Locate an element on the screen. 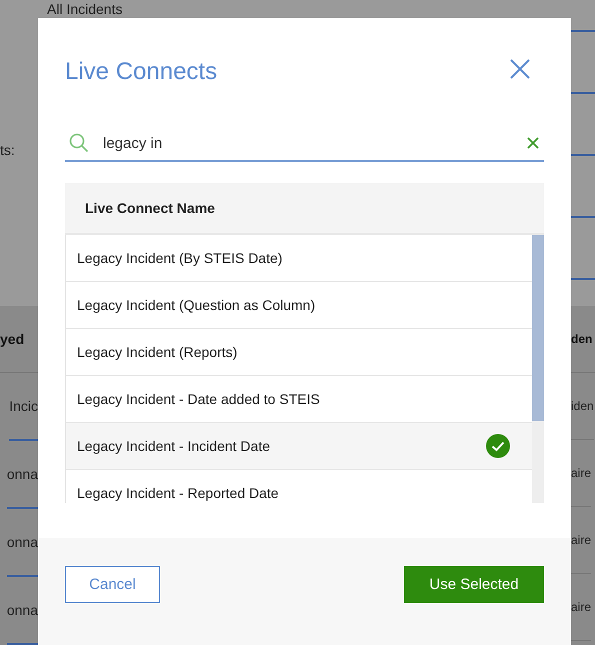 This screenshot has width=595, height=645. search-icon is located at coordinates (79, 143).